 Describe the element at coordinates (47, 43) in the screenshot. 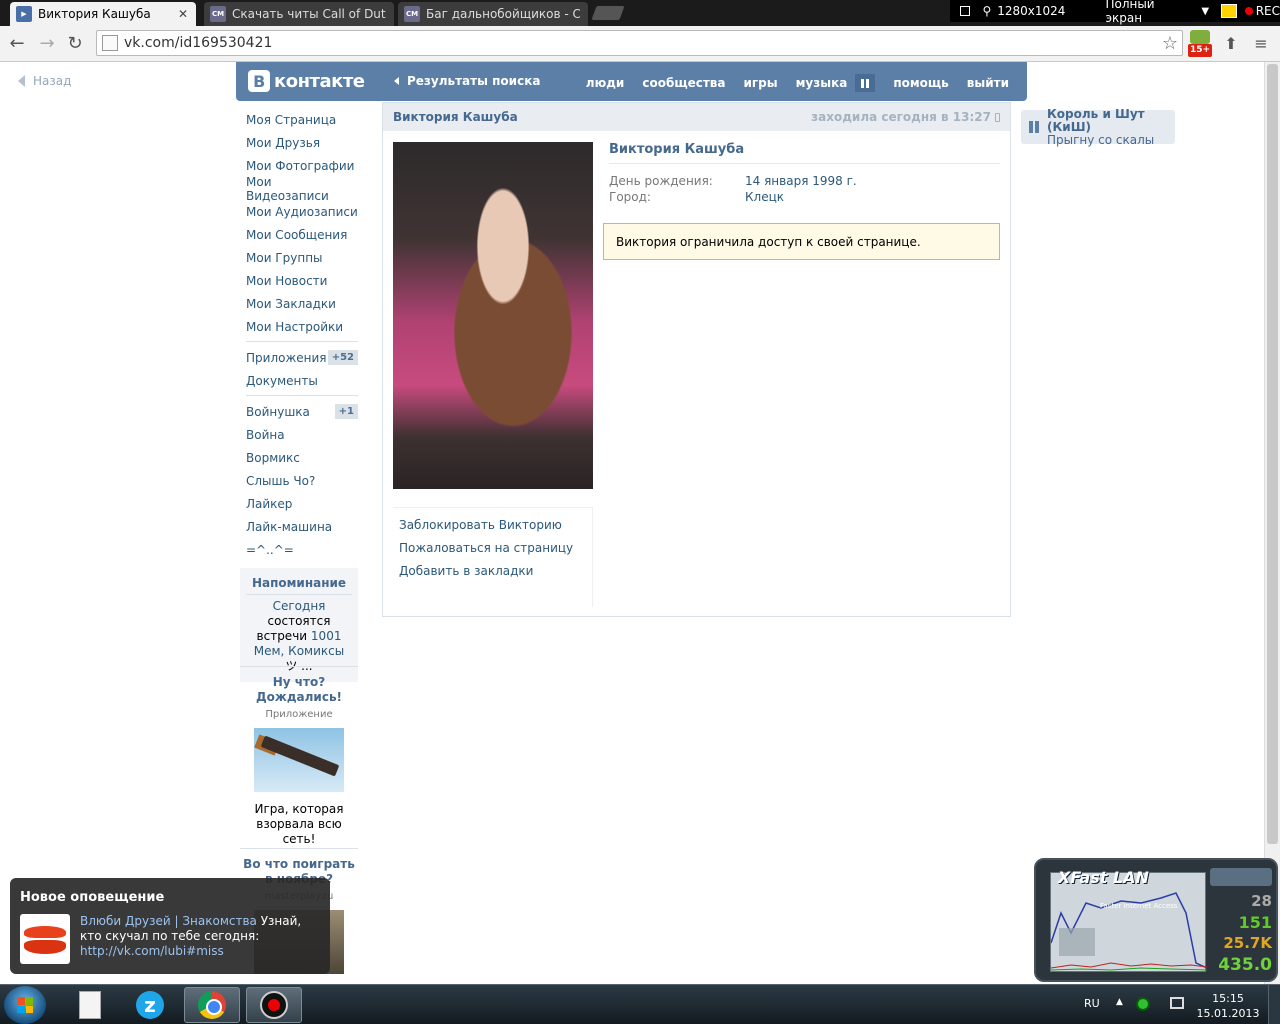

I see `forward-arrow-icon: →` at that location.